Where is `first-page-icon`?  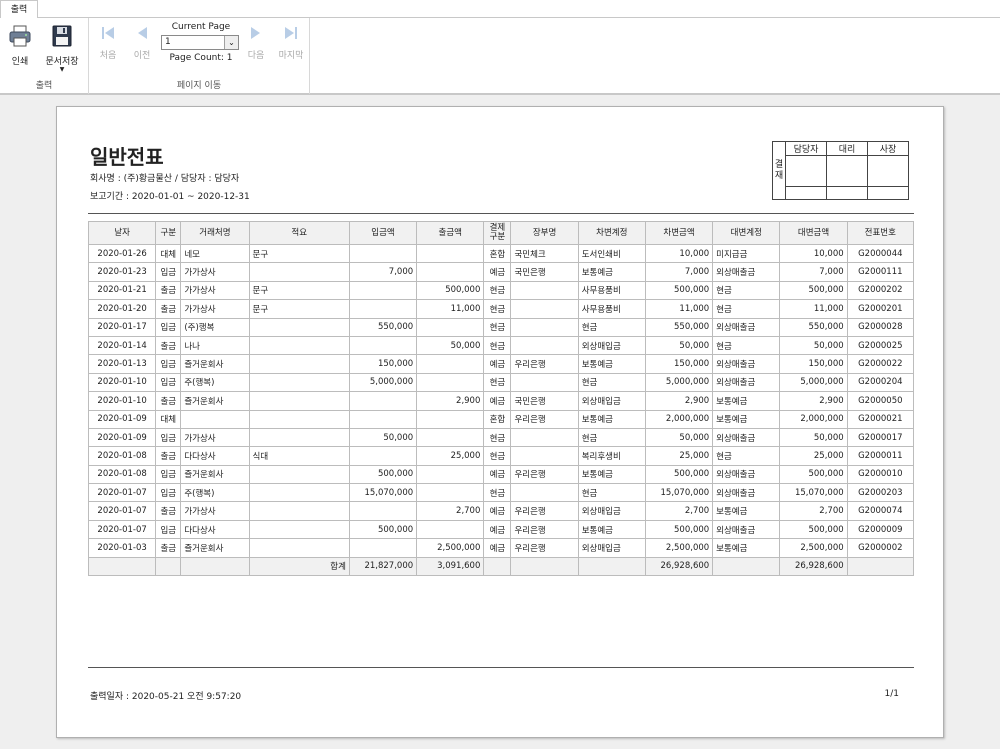 first-page-icon is located at coordinates (108, 33).